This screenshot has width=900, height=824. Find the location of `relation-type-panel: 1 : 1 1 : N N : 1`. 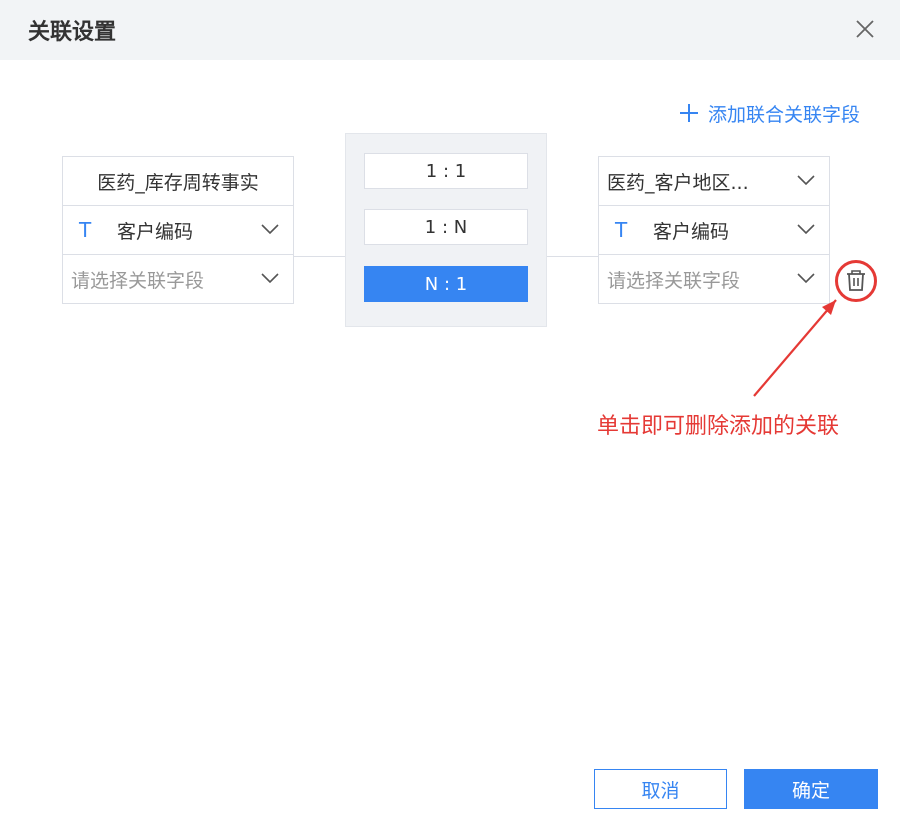

relation-type-panel: 1 : 1 1 : N N : 1 is located at coordinates (446, 230).